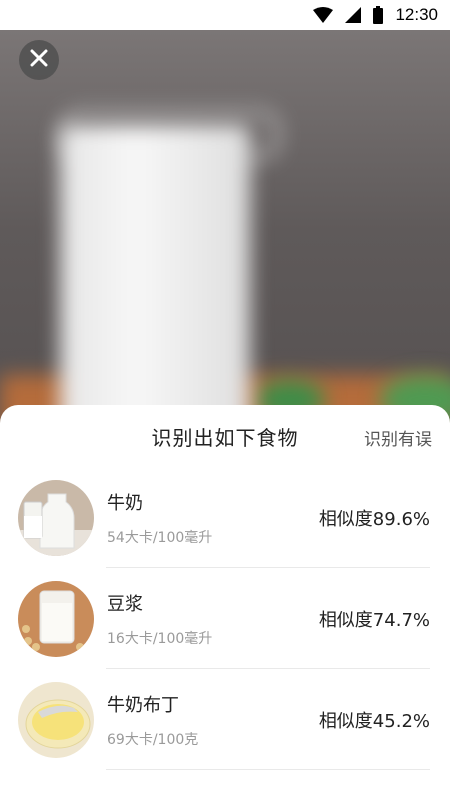 This screenshot has height=800, width=450. What do you see at coordinates (225, 15) in the screenshot?
I see `status-bar: 12:30` at bounding box center [225, 15].